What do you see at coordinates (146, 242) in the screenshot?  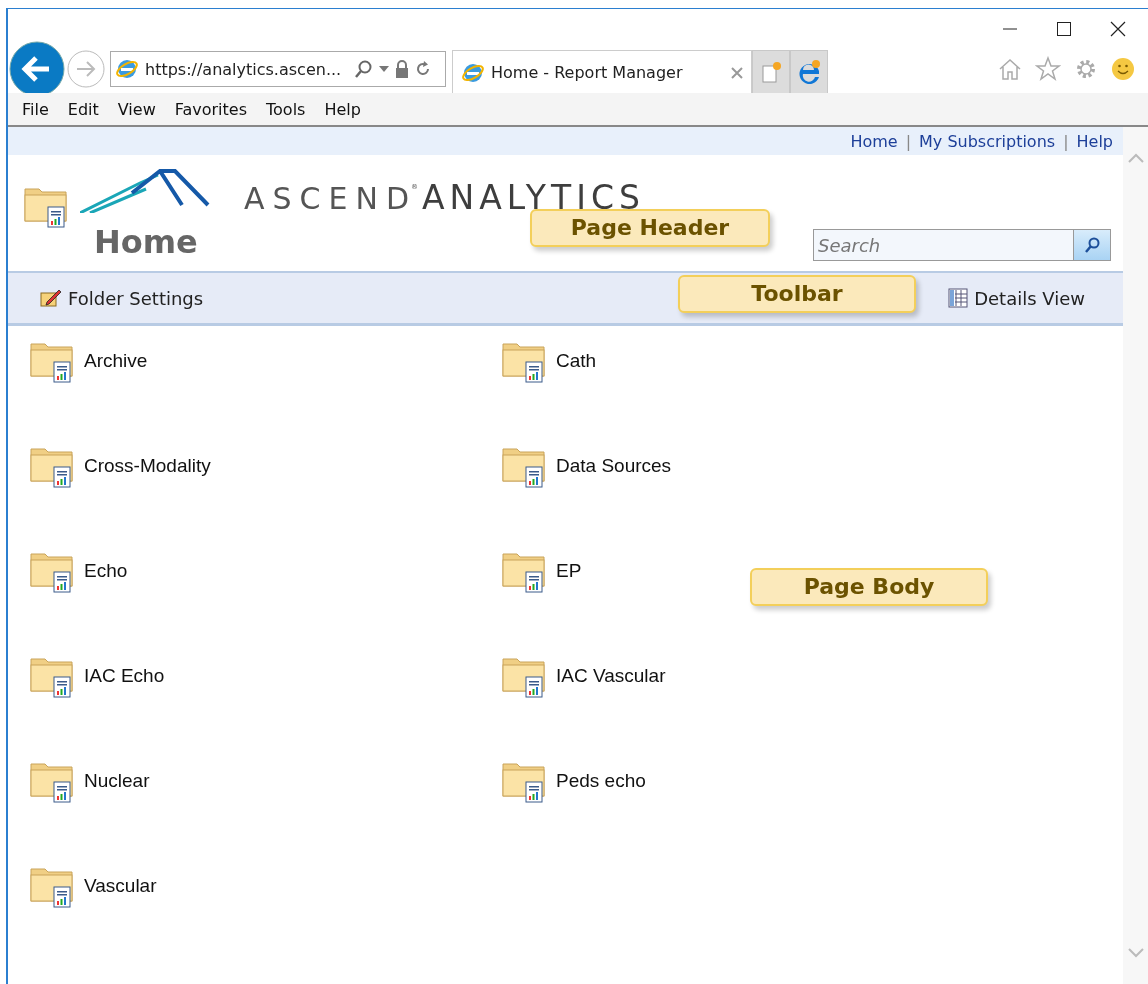 I see `page-title: Home` at bounding box center [146, 242].